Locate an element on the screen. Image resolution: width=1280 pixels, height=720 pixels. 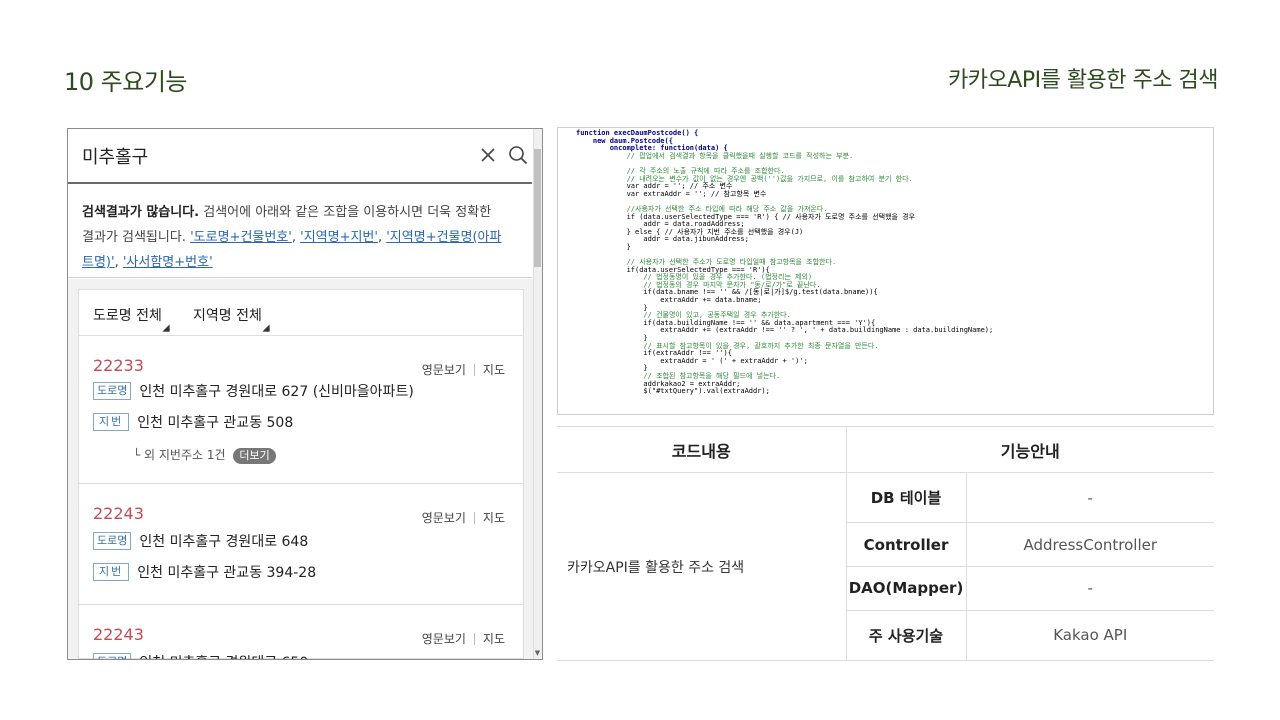
code-line: } is located at coordinates (603, 246).